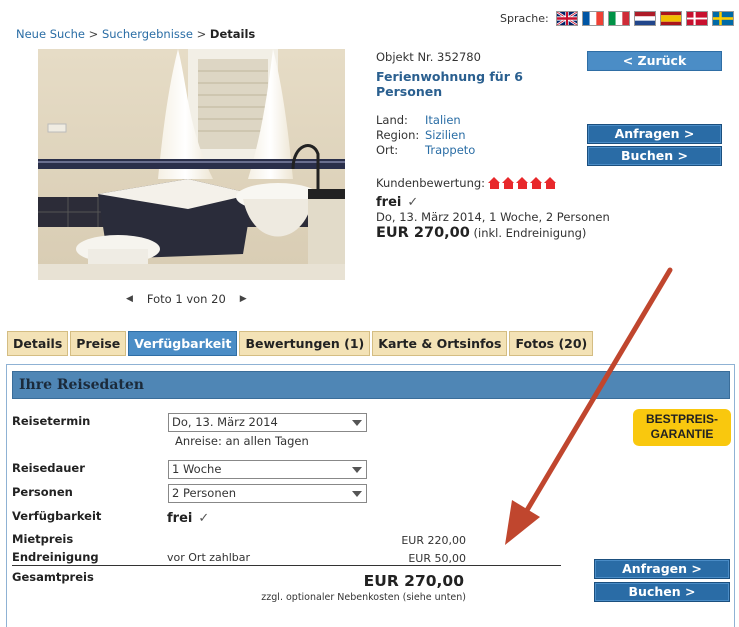 The image size is (739, 627). I want to click on price-summary: EUR 270,00 (inkl. Endreinigung), so click(481, 233).